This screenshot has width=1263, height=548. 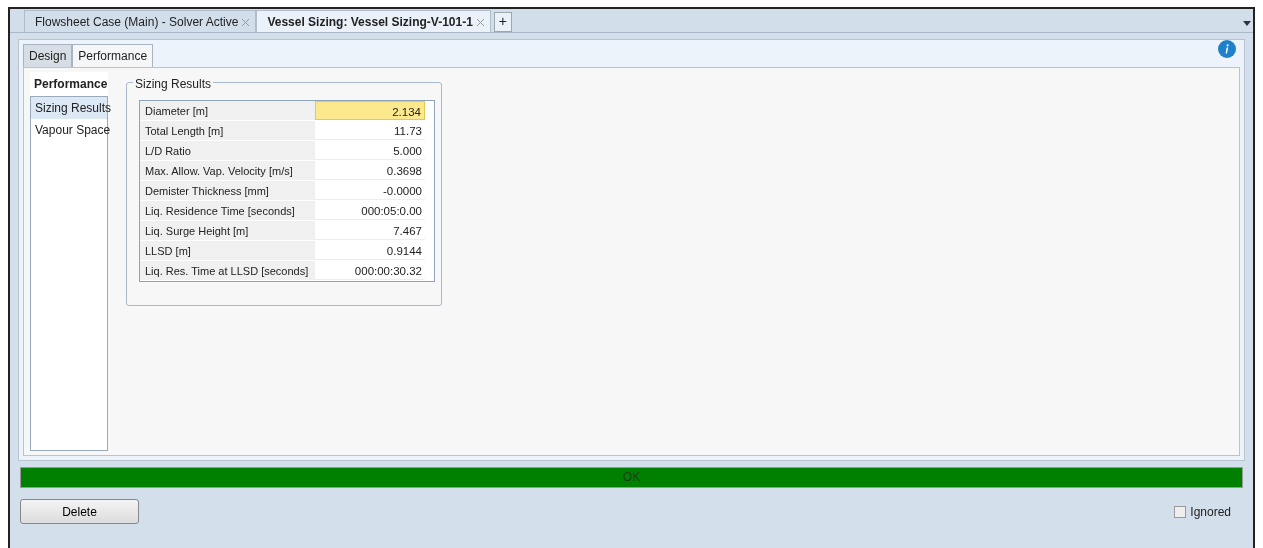 I want to click on row-label: LLSD [m], so click(x=227, y=250).